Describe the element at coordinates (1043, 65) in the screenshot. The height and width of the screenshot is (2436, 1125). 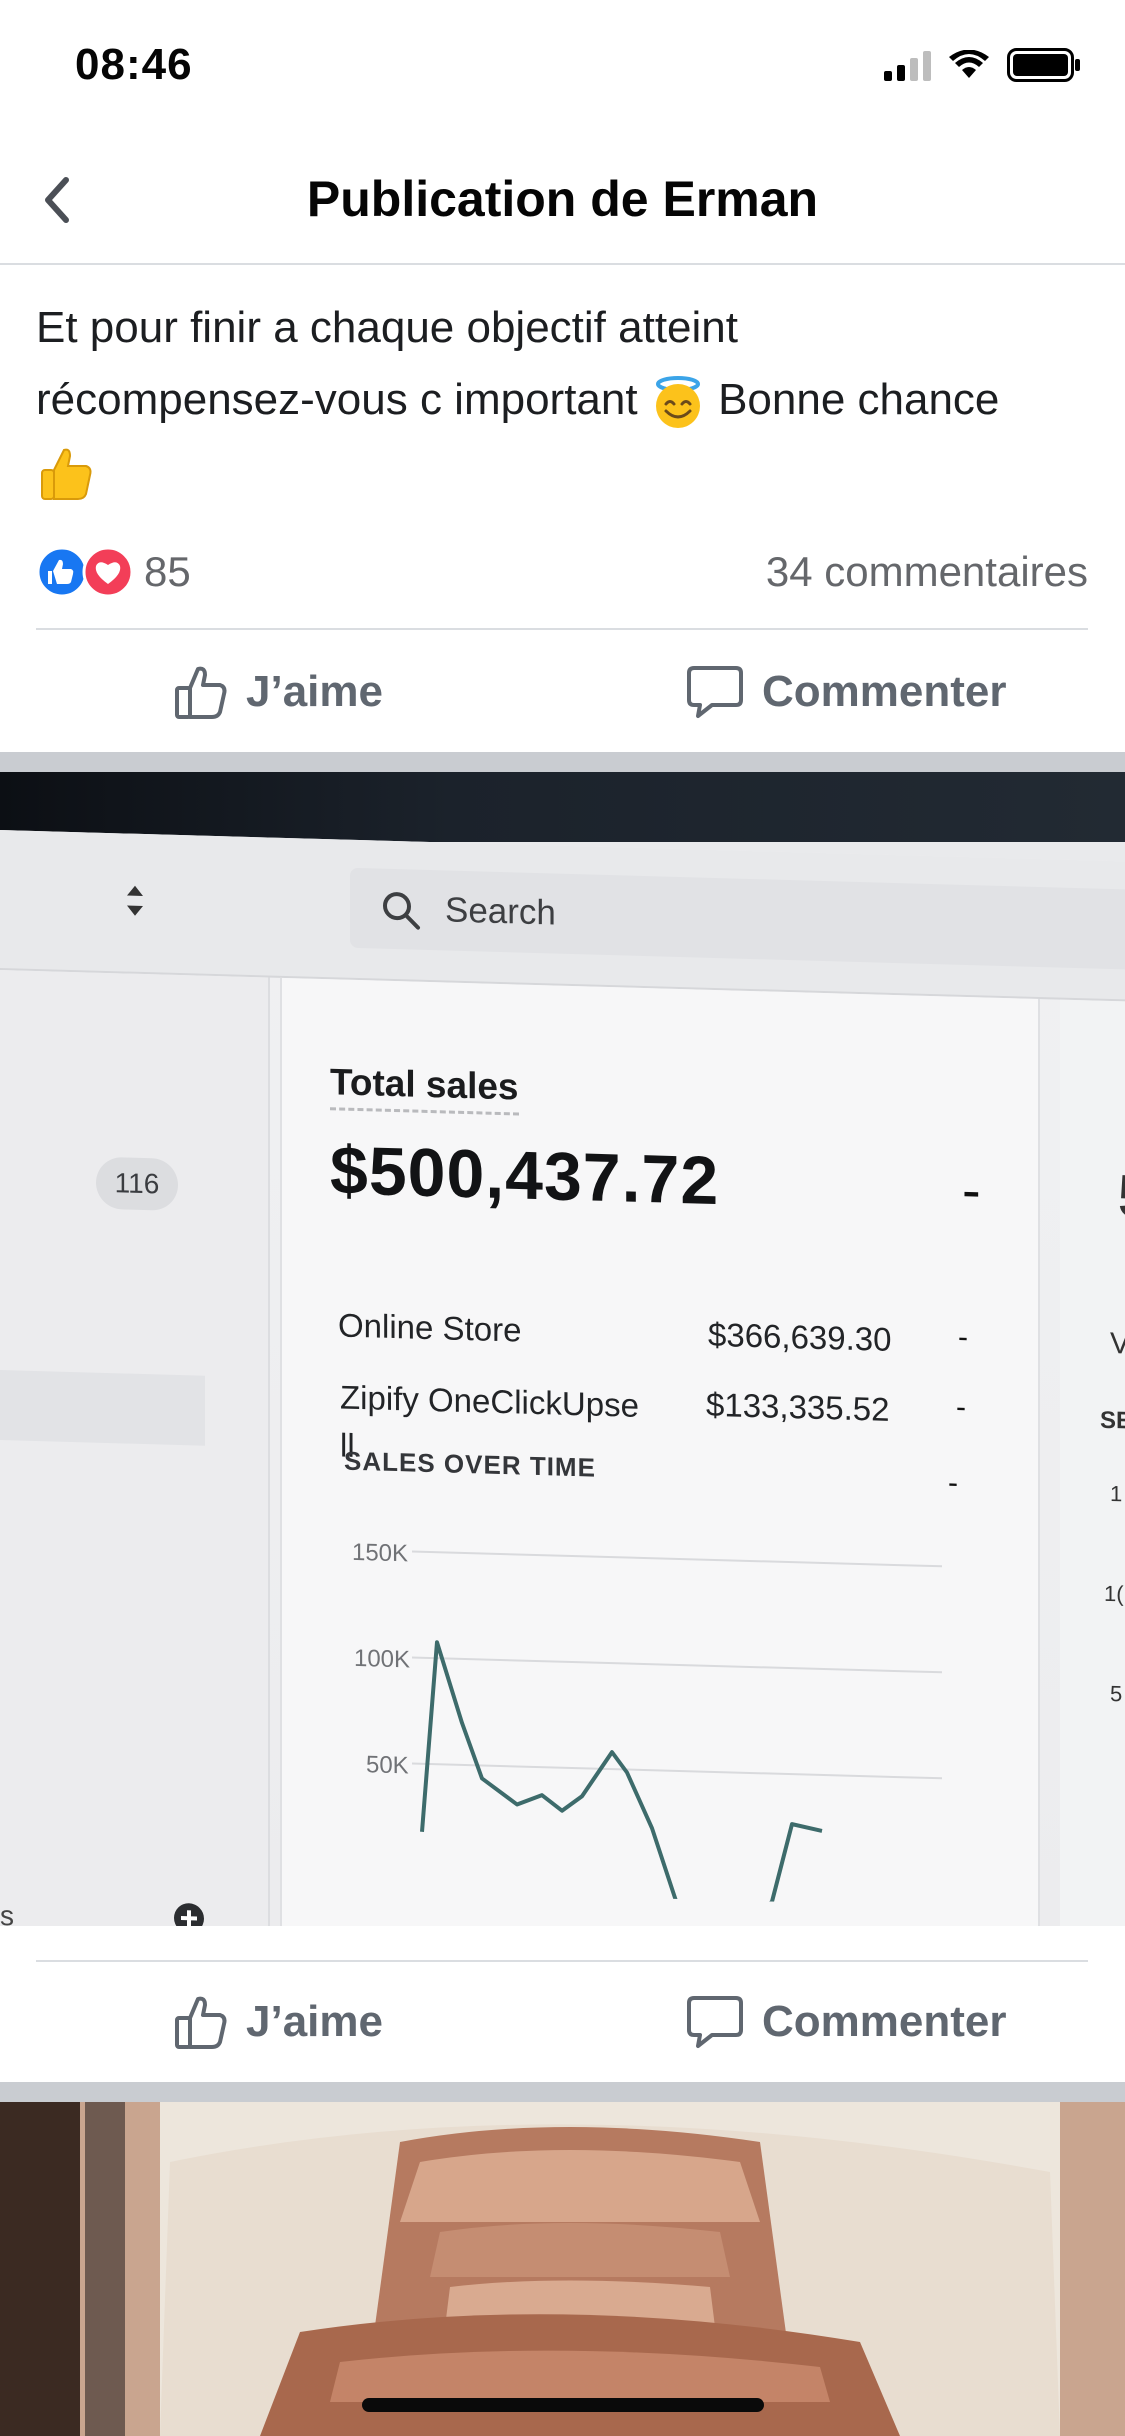
I see `battery-icon` at that location.